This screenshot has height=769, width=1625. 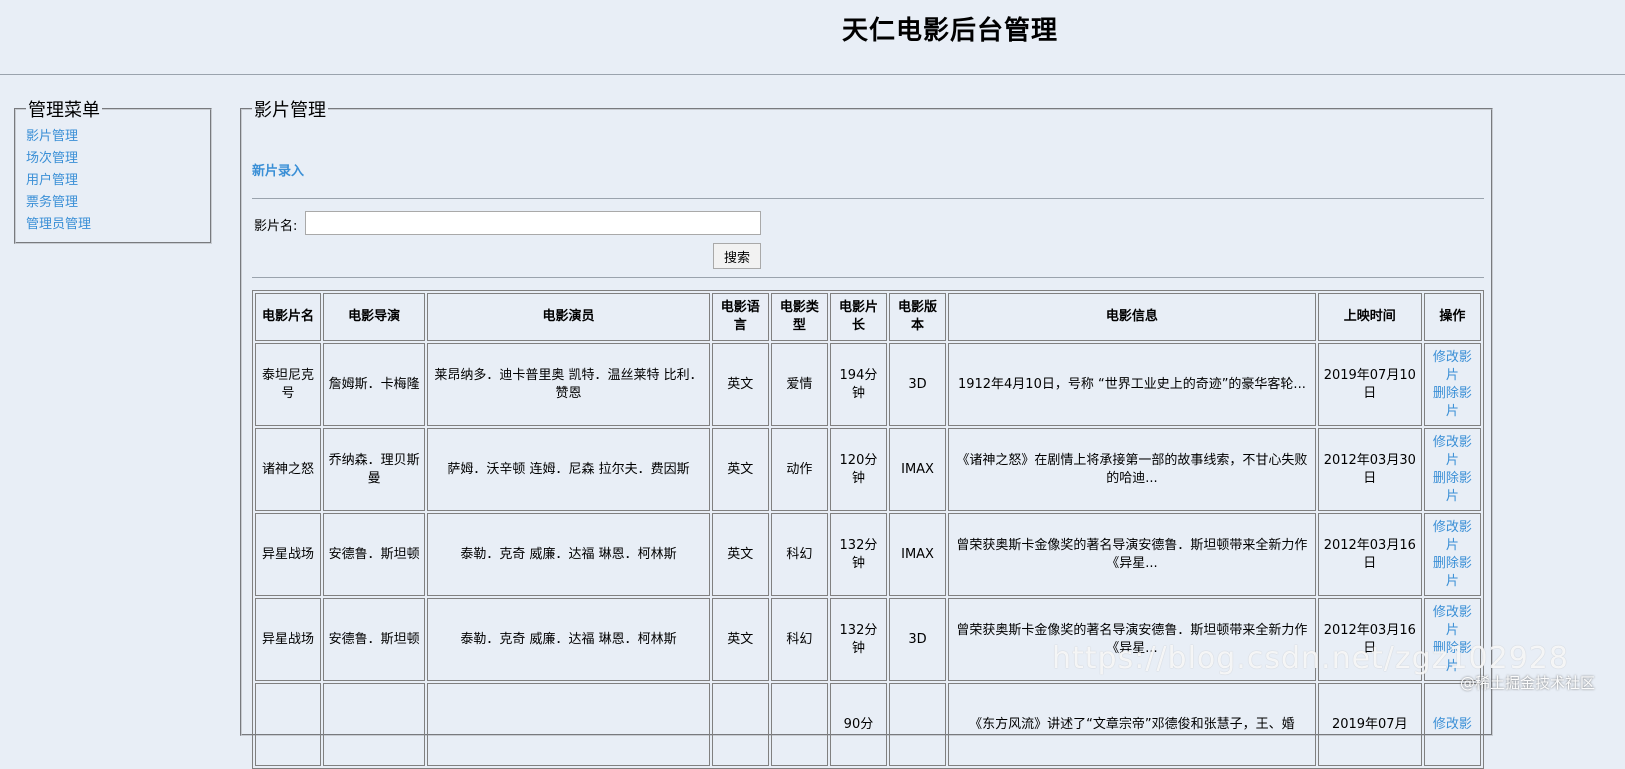 I want to click on sidebar-item-user: 用户管理, so click(x=118, y=179).